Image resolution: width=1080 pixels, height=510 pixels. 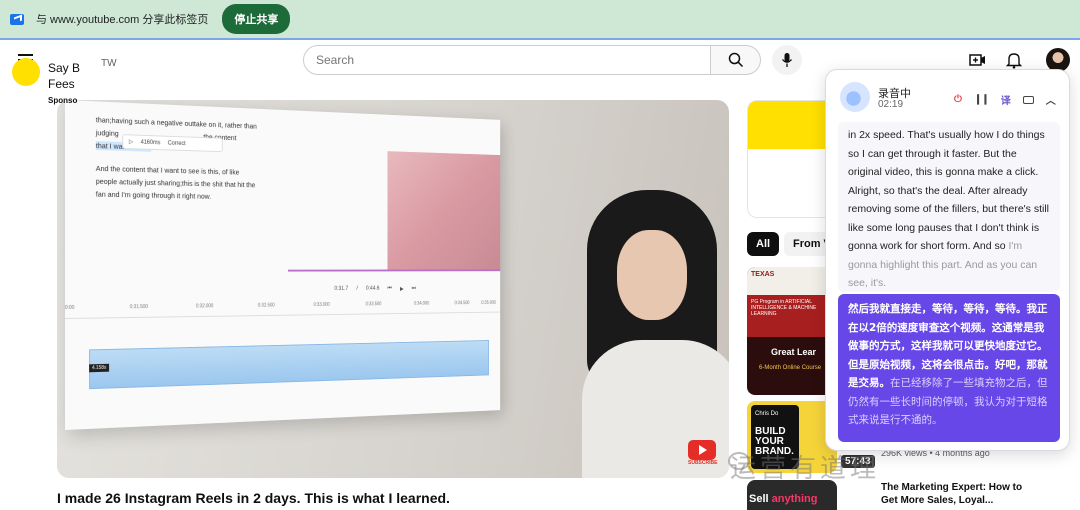 I want to click on presenter, so click(x=655, y=334).